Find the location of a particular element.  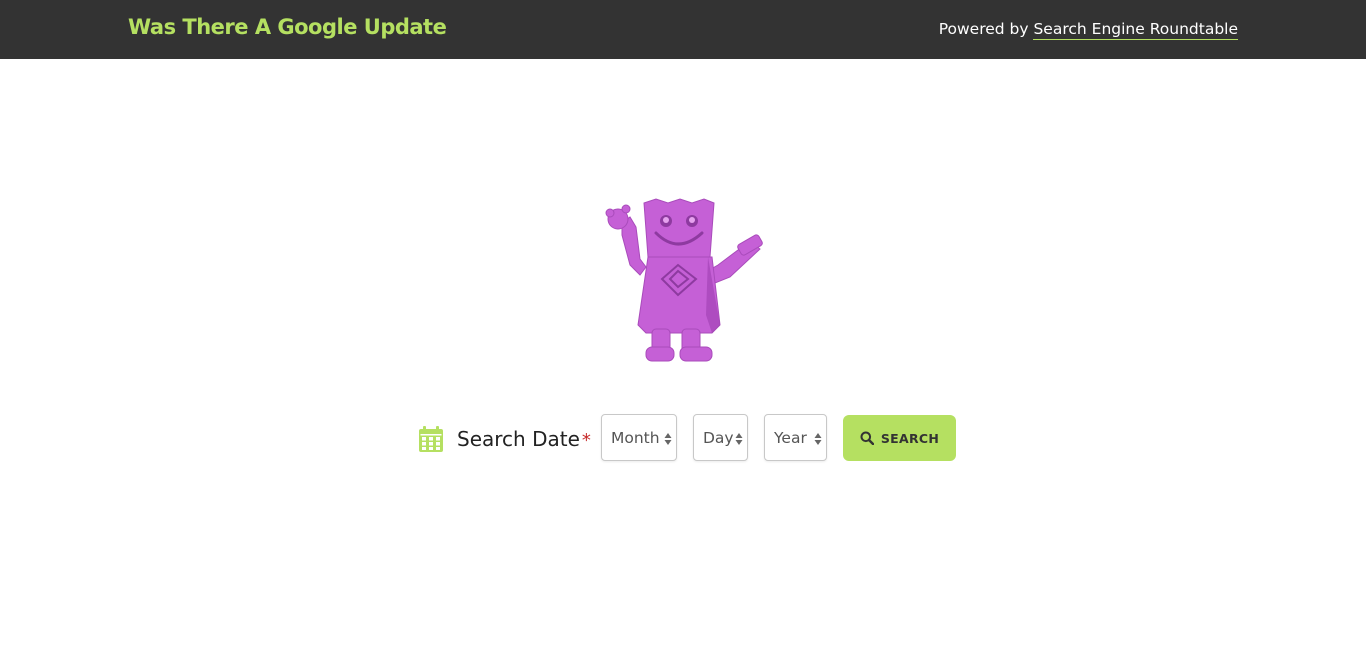

required-asterisk: * is located at coordinates (586, 440).